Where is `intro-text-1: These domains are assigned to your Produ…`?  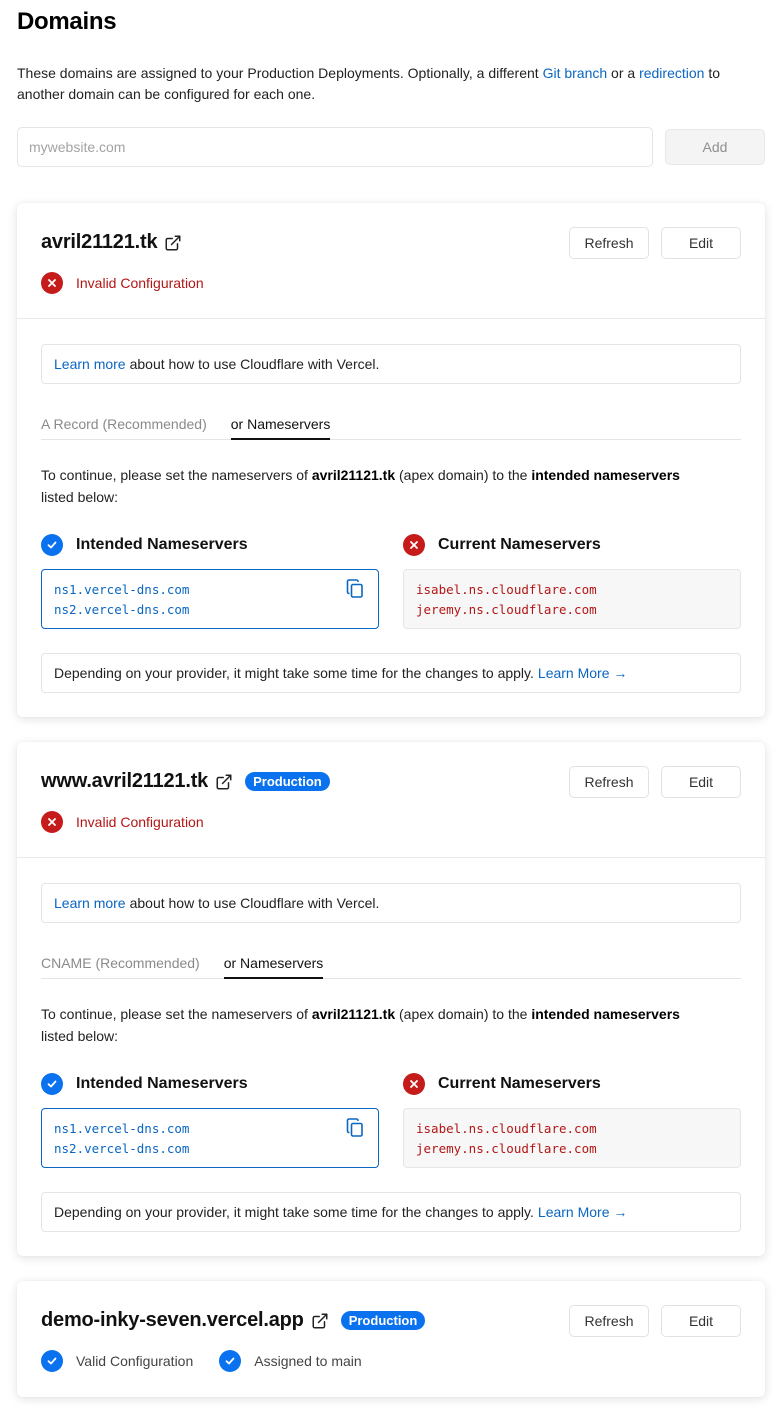
intro-text-1: These domains are assigned to your Produ… is located at coordinates (278, 73).